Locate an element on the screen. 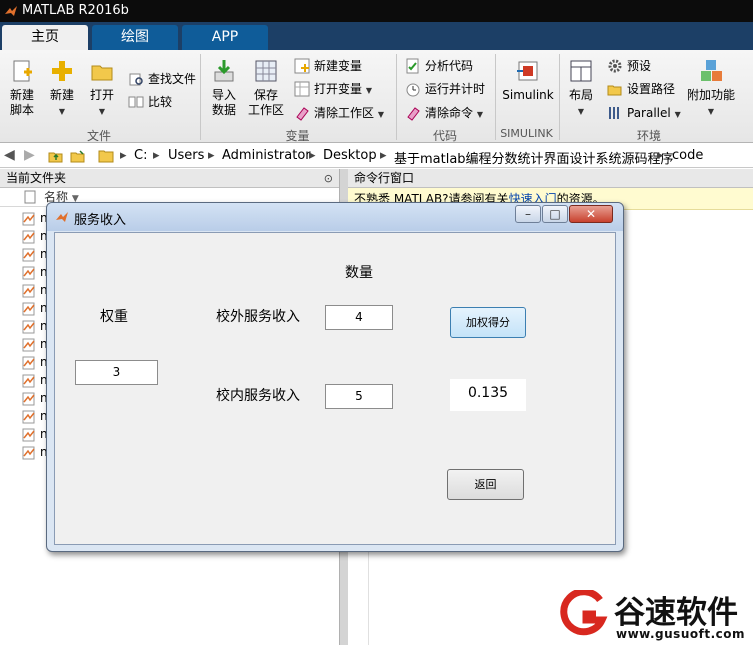 This screenshot has height=645, width=753. command-window-header: 命令行窗口 is located at coordinates (550, 178).